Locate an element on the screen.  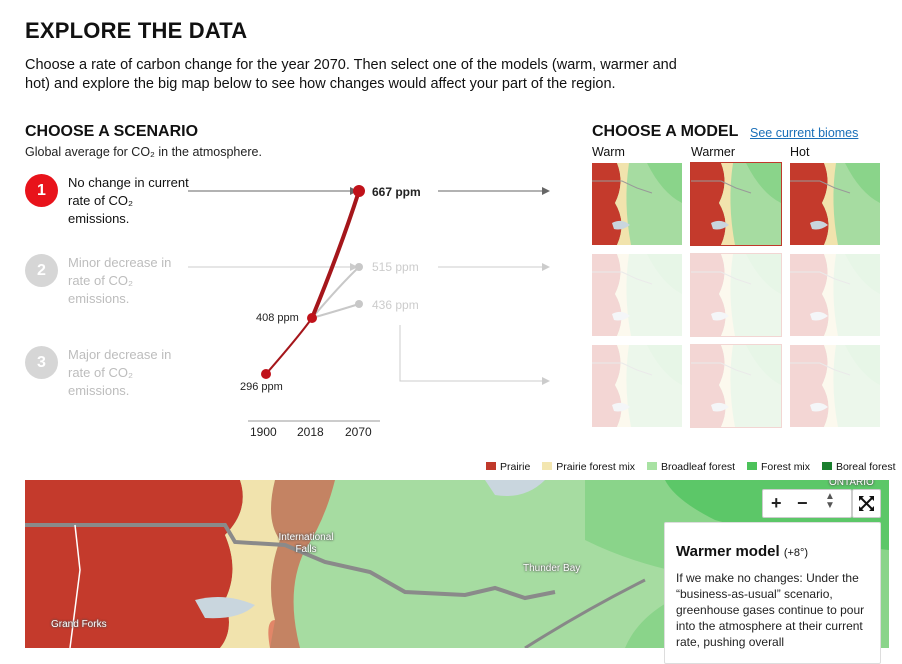
legend-label: Prairie forest mix is located at coordinates (596, 467).